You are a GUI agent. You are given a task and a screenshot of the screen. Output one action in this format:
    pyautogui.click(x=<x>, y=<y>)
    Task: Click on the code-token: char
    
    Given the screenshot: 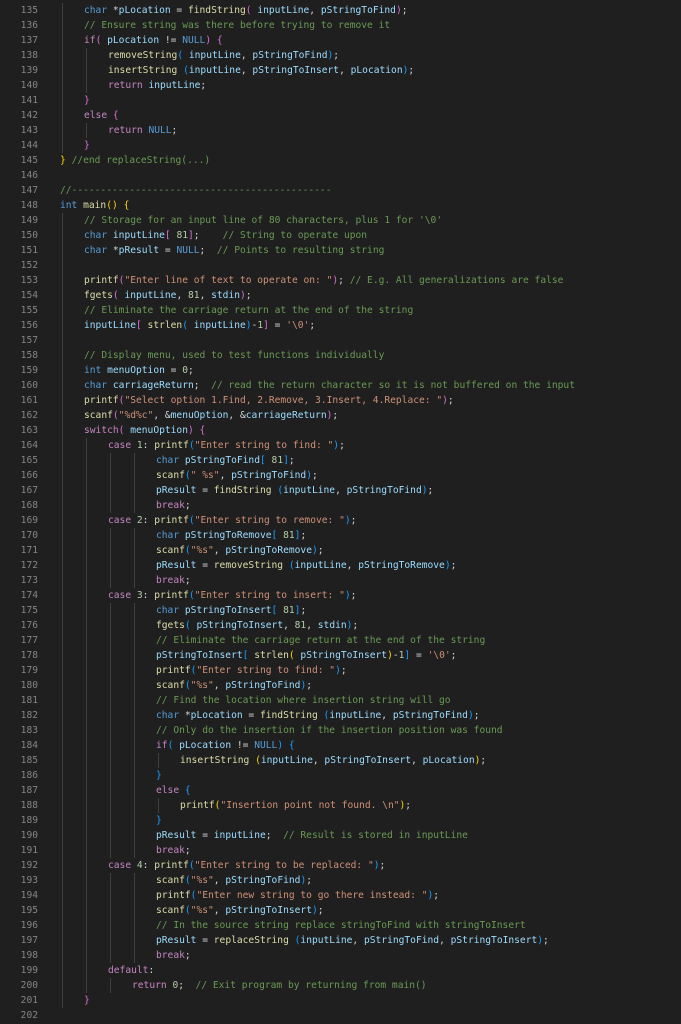 What is the action you would take?
    pyautogui.click(x=170, y=715)
    